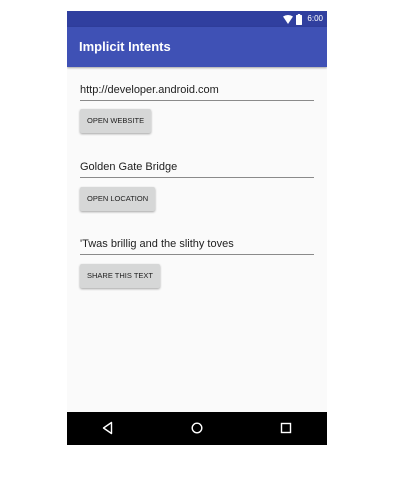 The height and width of the screenshot is (477, 403). What do you see at coordinates (286, 428) in the screenshot?
I see `recents-icon` at bounding box center [286, 428].